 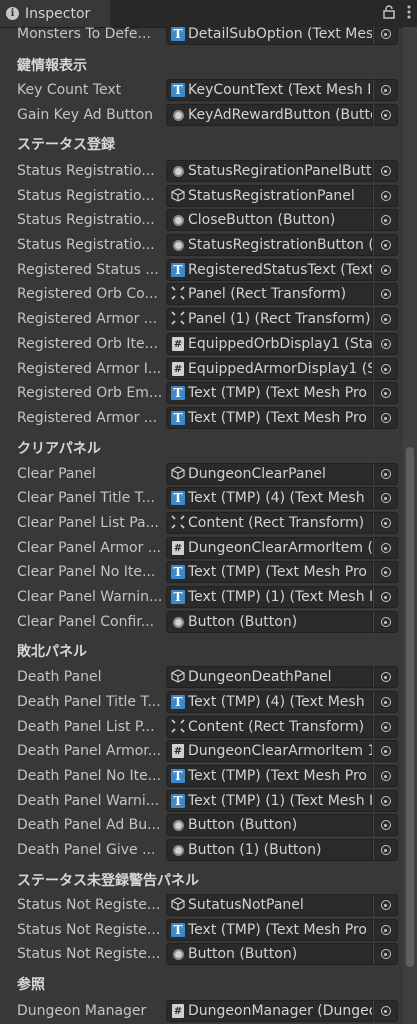 What do you see at coordinates (269, 1011) in the screenshot?
I see `object-reference-field: # DungeonManager (Dungeo` at bounding box center [269, 1011].